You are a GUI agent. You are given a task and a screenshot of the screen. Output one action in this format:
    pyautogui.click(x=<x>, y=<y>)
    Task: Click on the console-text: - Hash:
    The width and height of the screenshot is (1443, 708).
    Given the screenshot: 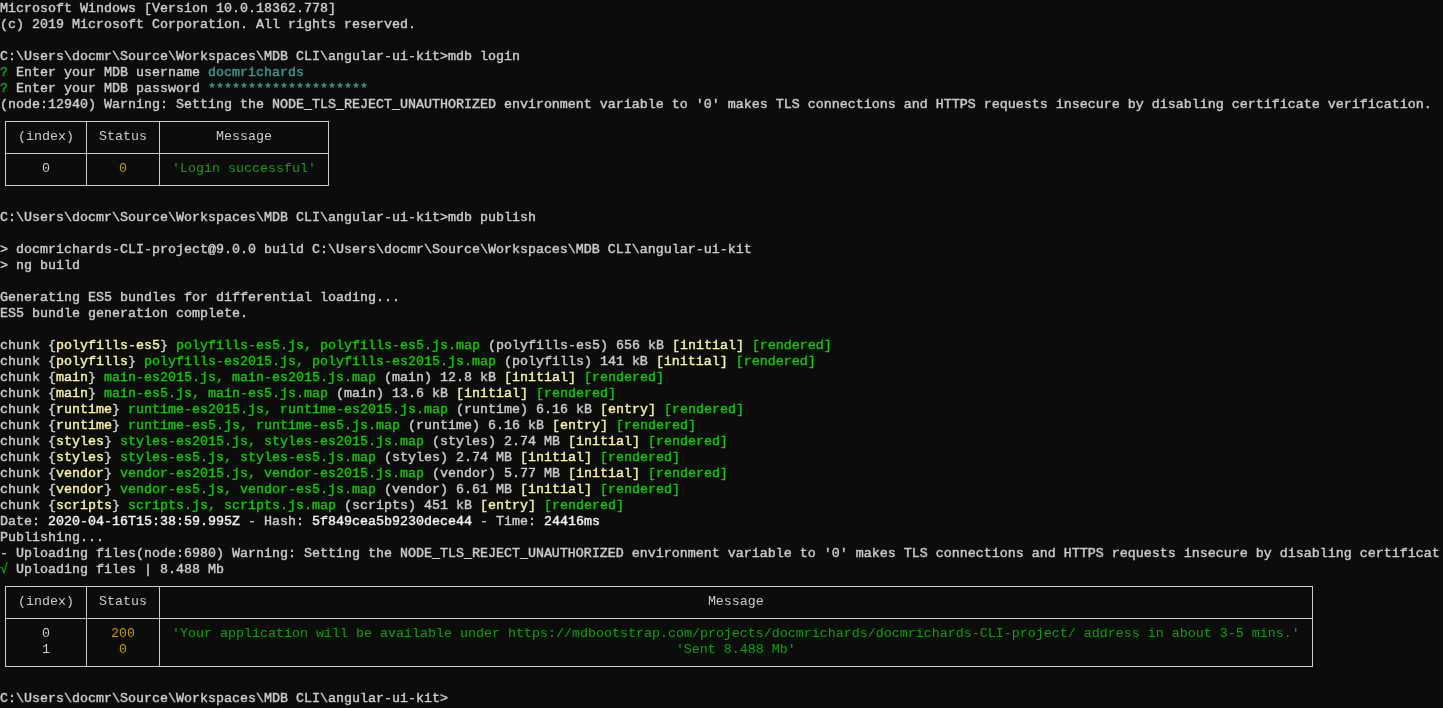 What is the action you would take?
    pyautogui.click(x=275, y=521)
    